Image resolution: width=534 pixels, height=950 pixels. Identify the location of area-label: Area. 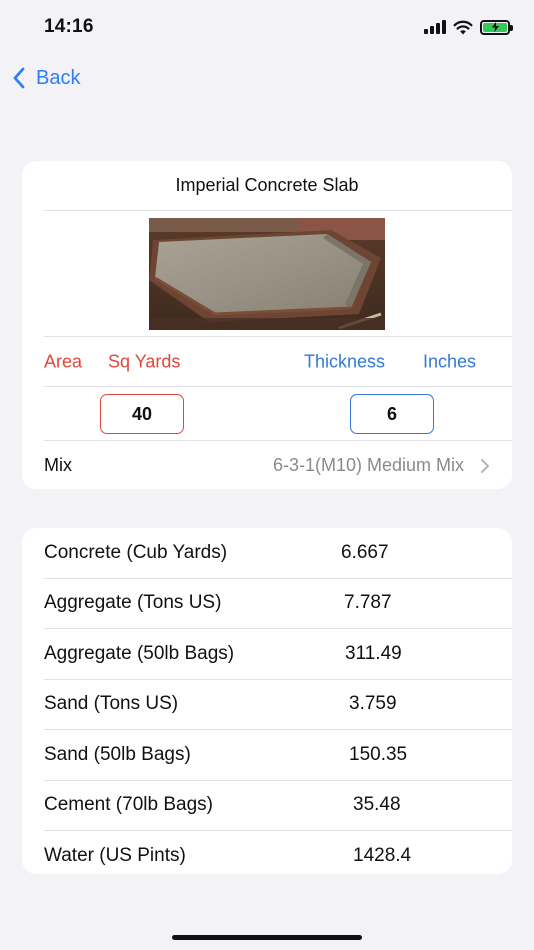
(63, 361).